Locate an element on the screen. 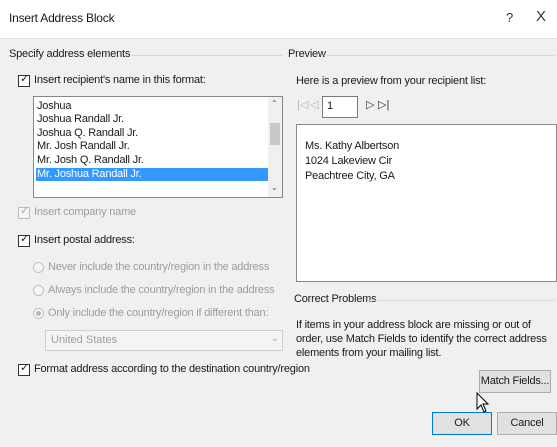  scroll-down-icon: ⌄ is located at coordinates (274, 187).